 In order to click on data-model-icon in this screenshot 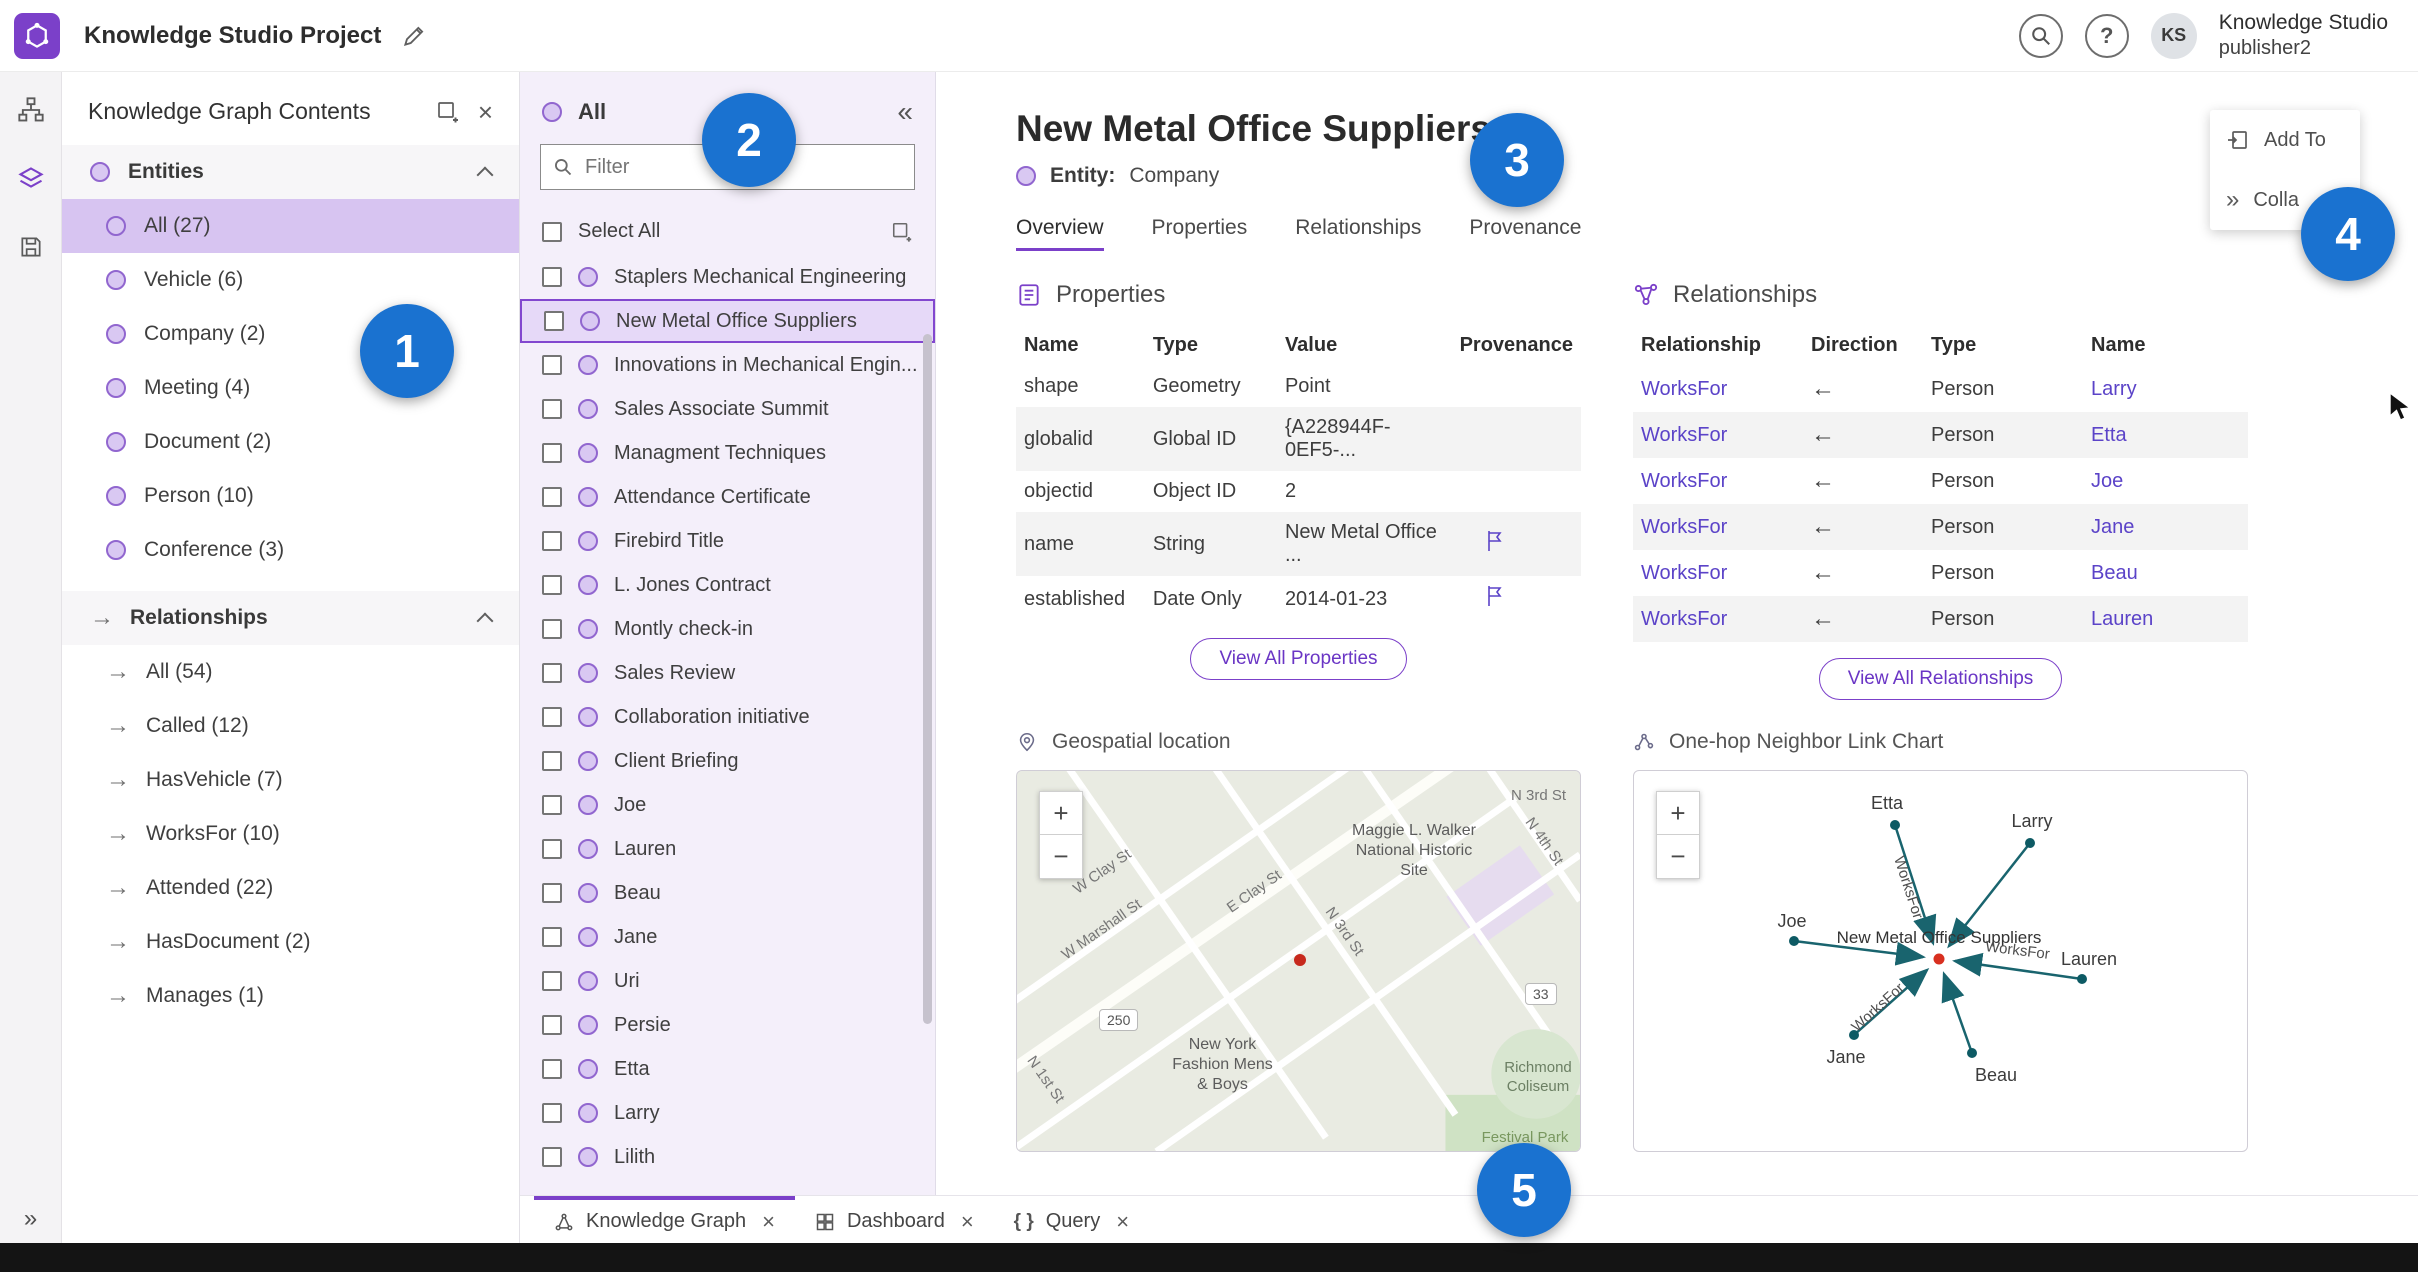, I will do `click(31, 112)`.